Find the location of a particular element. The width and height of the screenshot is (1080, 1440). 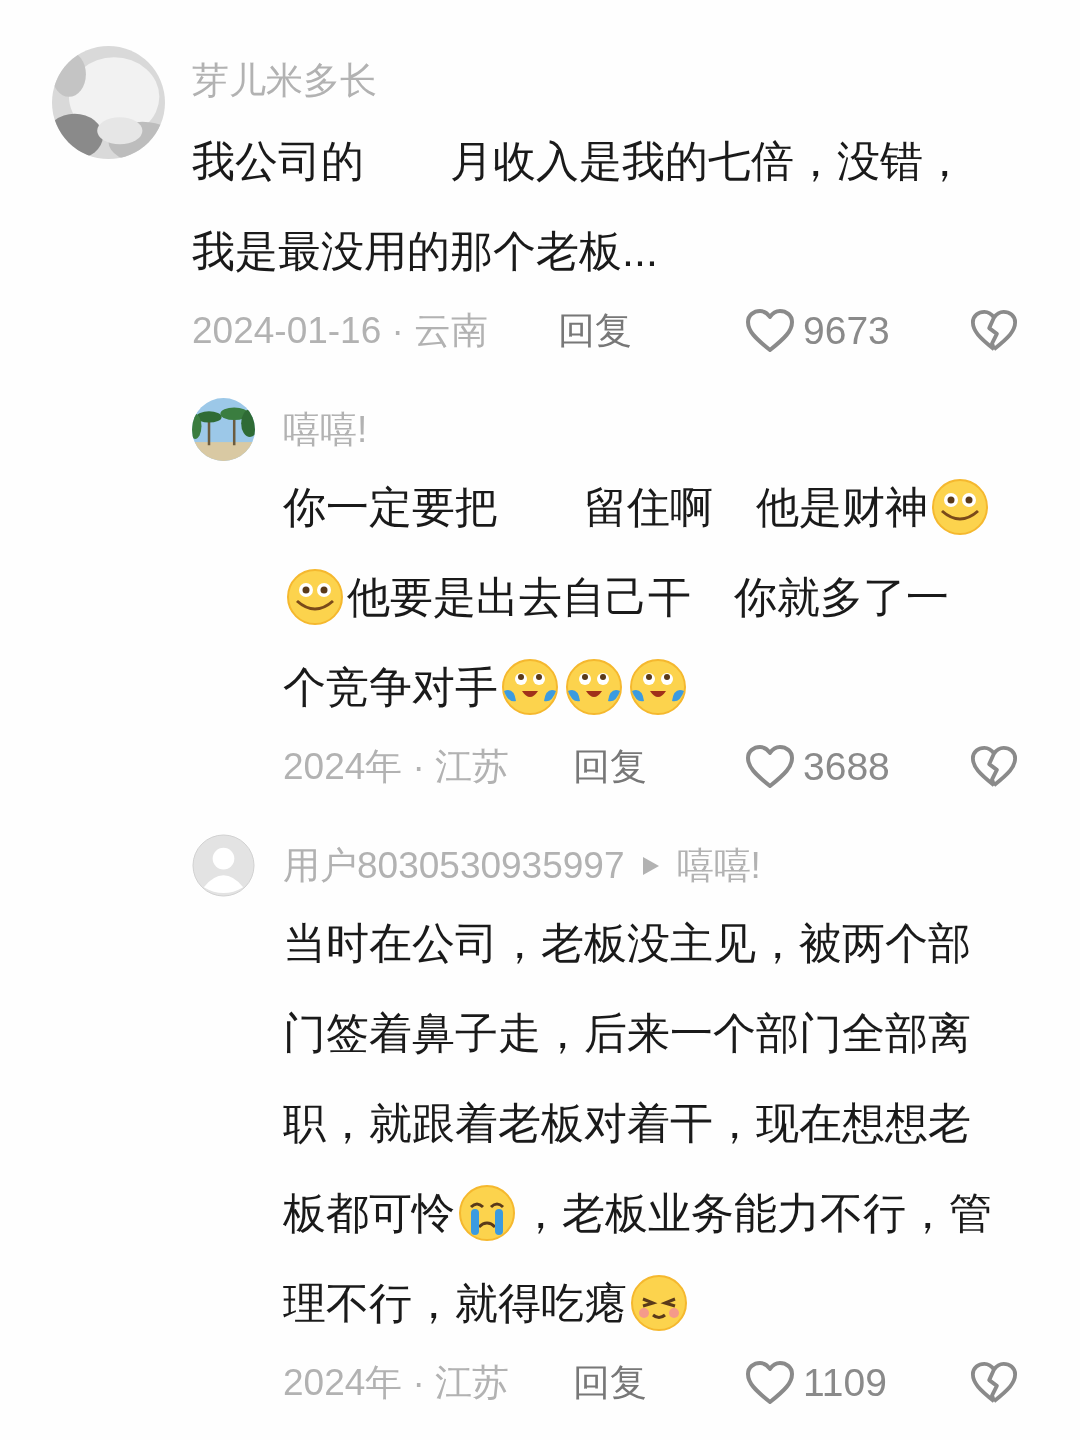

comment-text: ，老板业务能力不行，管 is located at coordinates (755, 1213).